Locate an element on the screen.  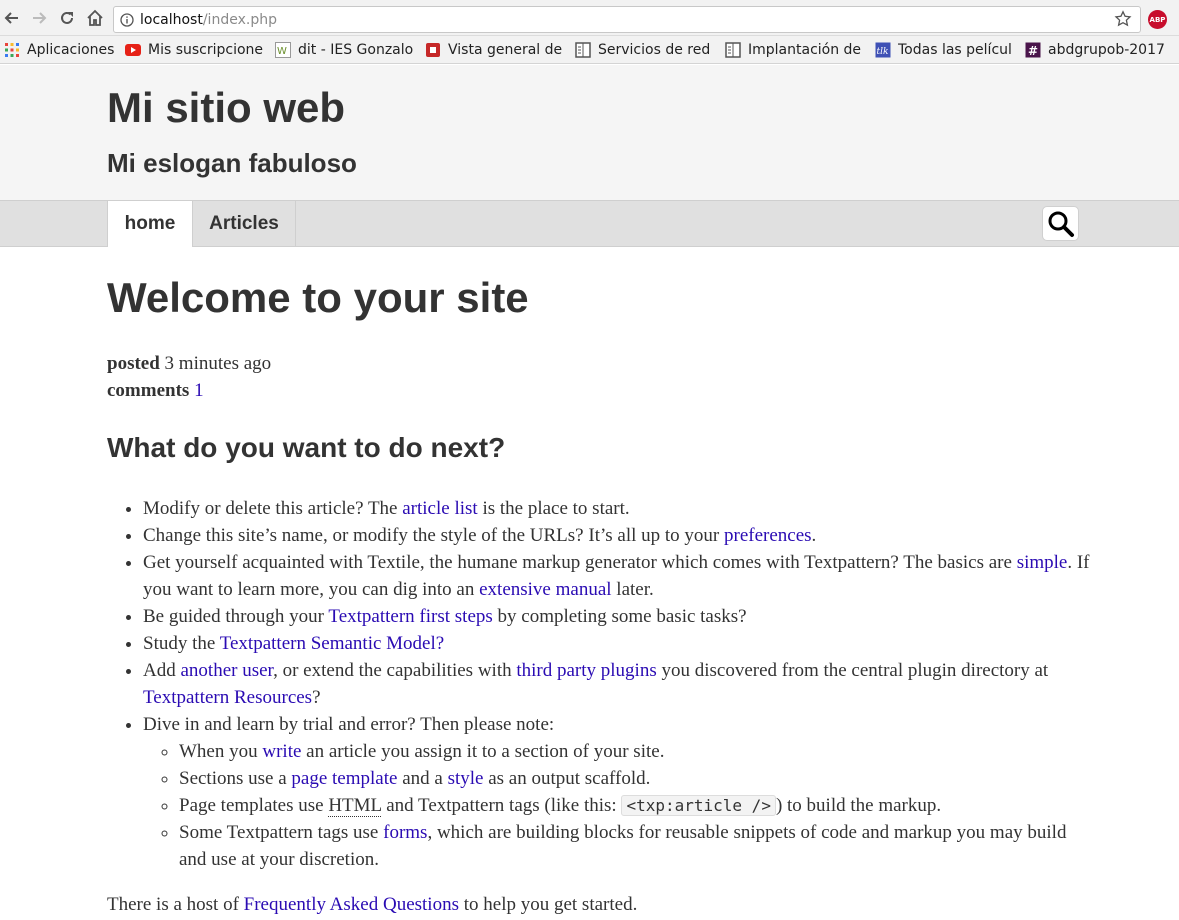
item-text: ? is located at coordinates (316, 697).